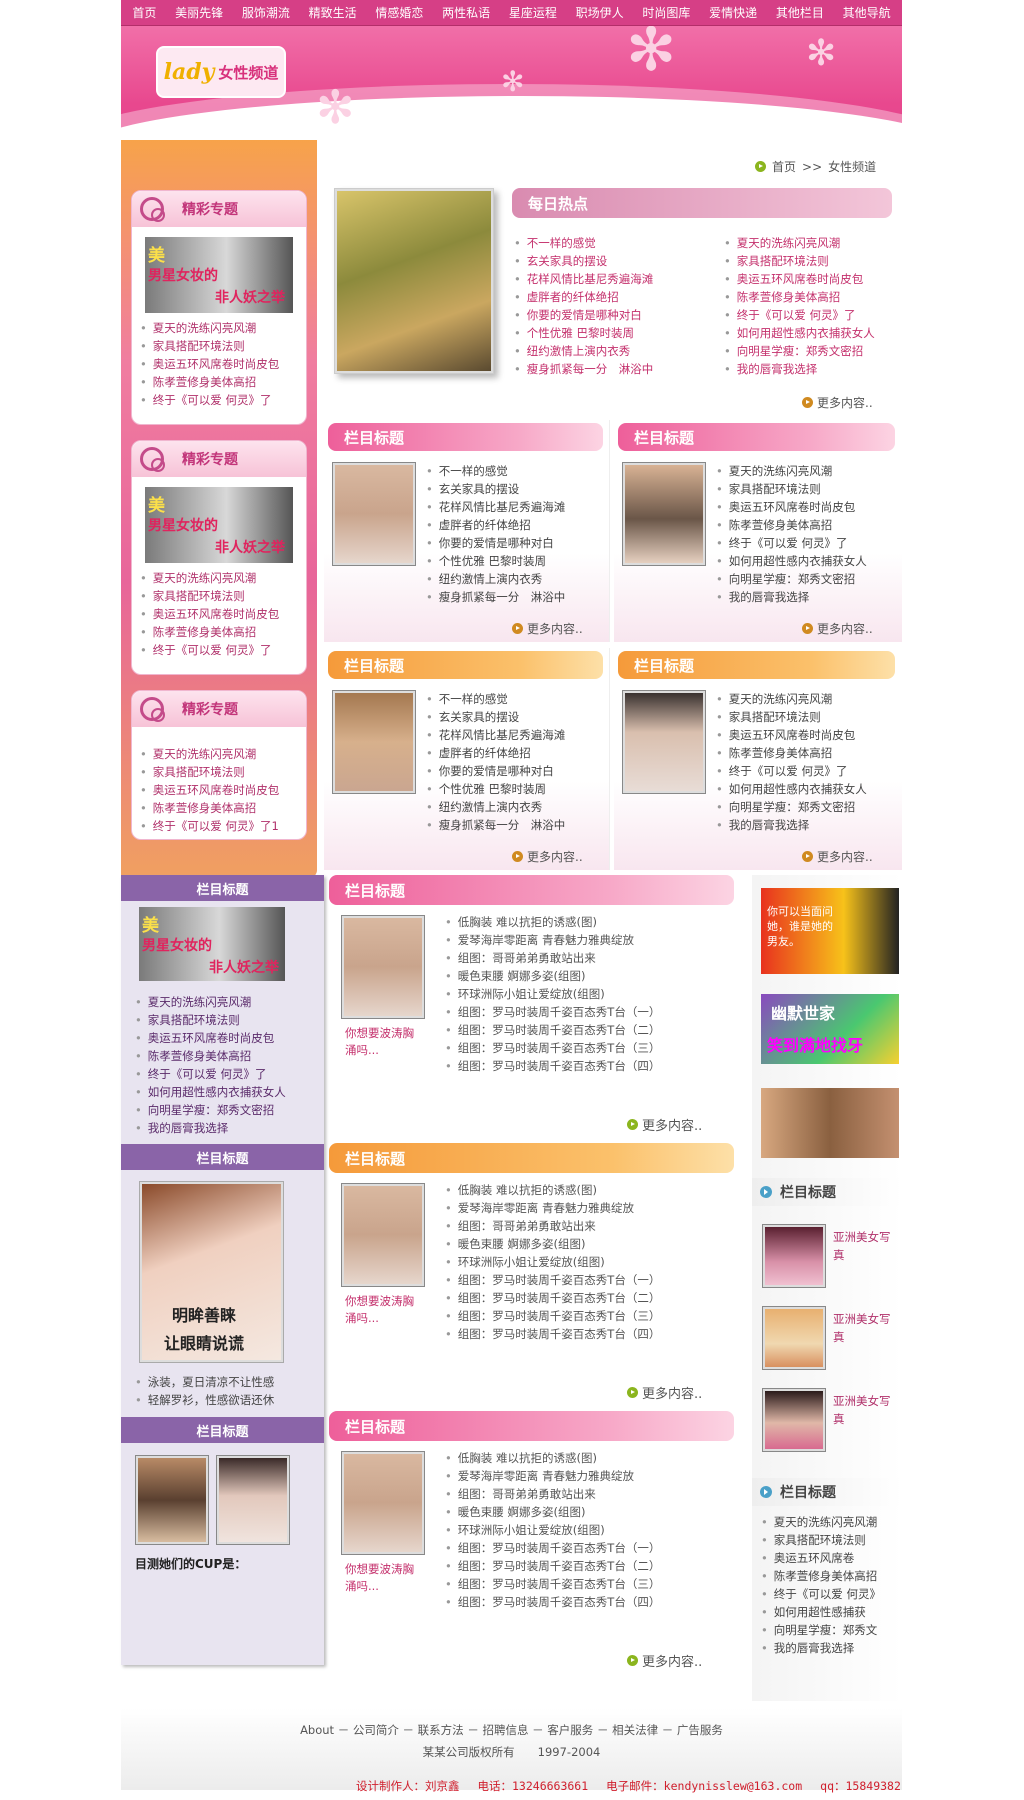 This screenshot has width=1024, height=1800. What do you see at coordinates (533, 12) in the screenshot?
I see `nav-item: 星座运程` at bounding box center [533, 12].